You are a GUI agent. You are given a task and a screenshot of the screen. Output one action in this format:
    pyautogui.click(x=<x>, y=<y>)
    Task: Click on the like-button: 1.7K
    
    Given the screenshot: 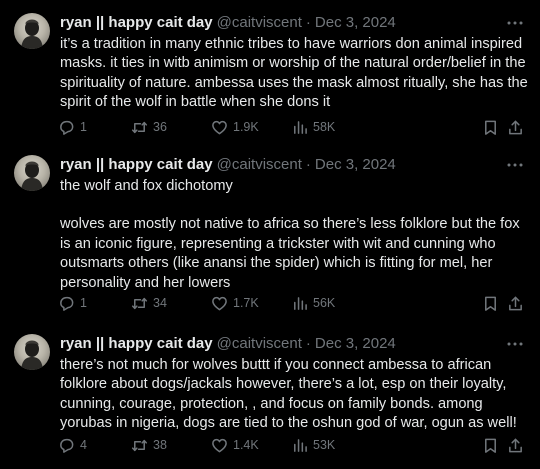 What is the action you would take?
    pyautogui.click(x=235, y=303)
    